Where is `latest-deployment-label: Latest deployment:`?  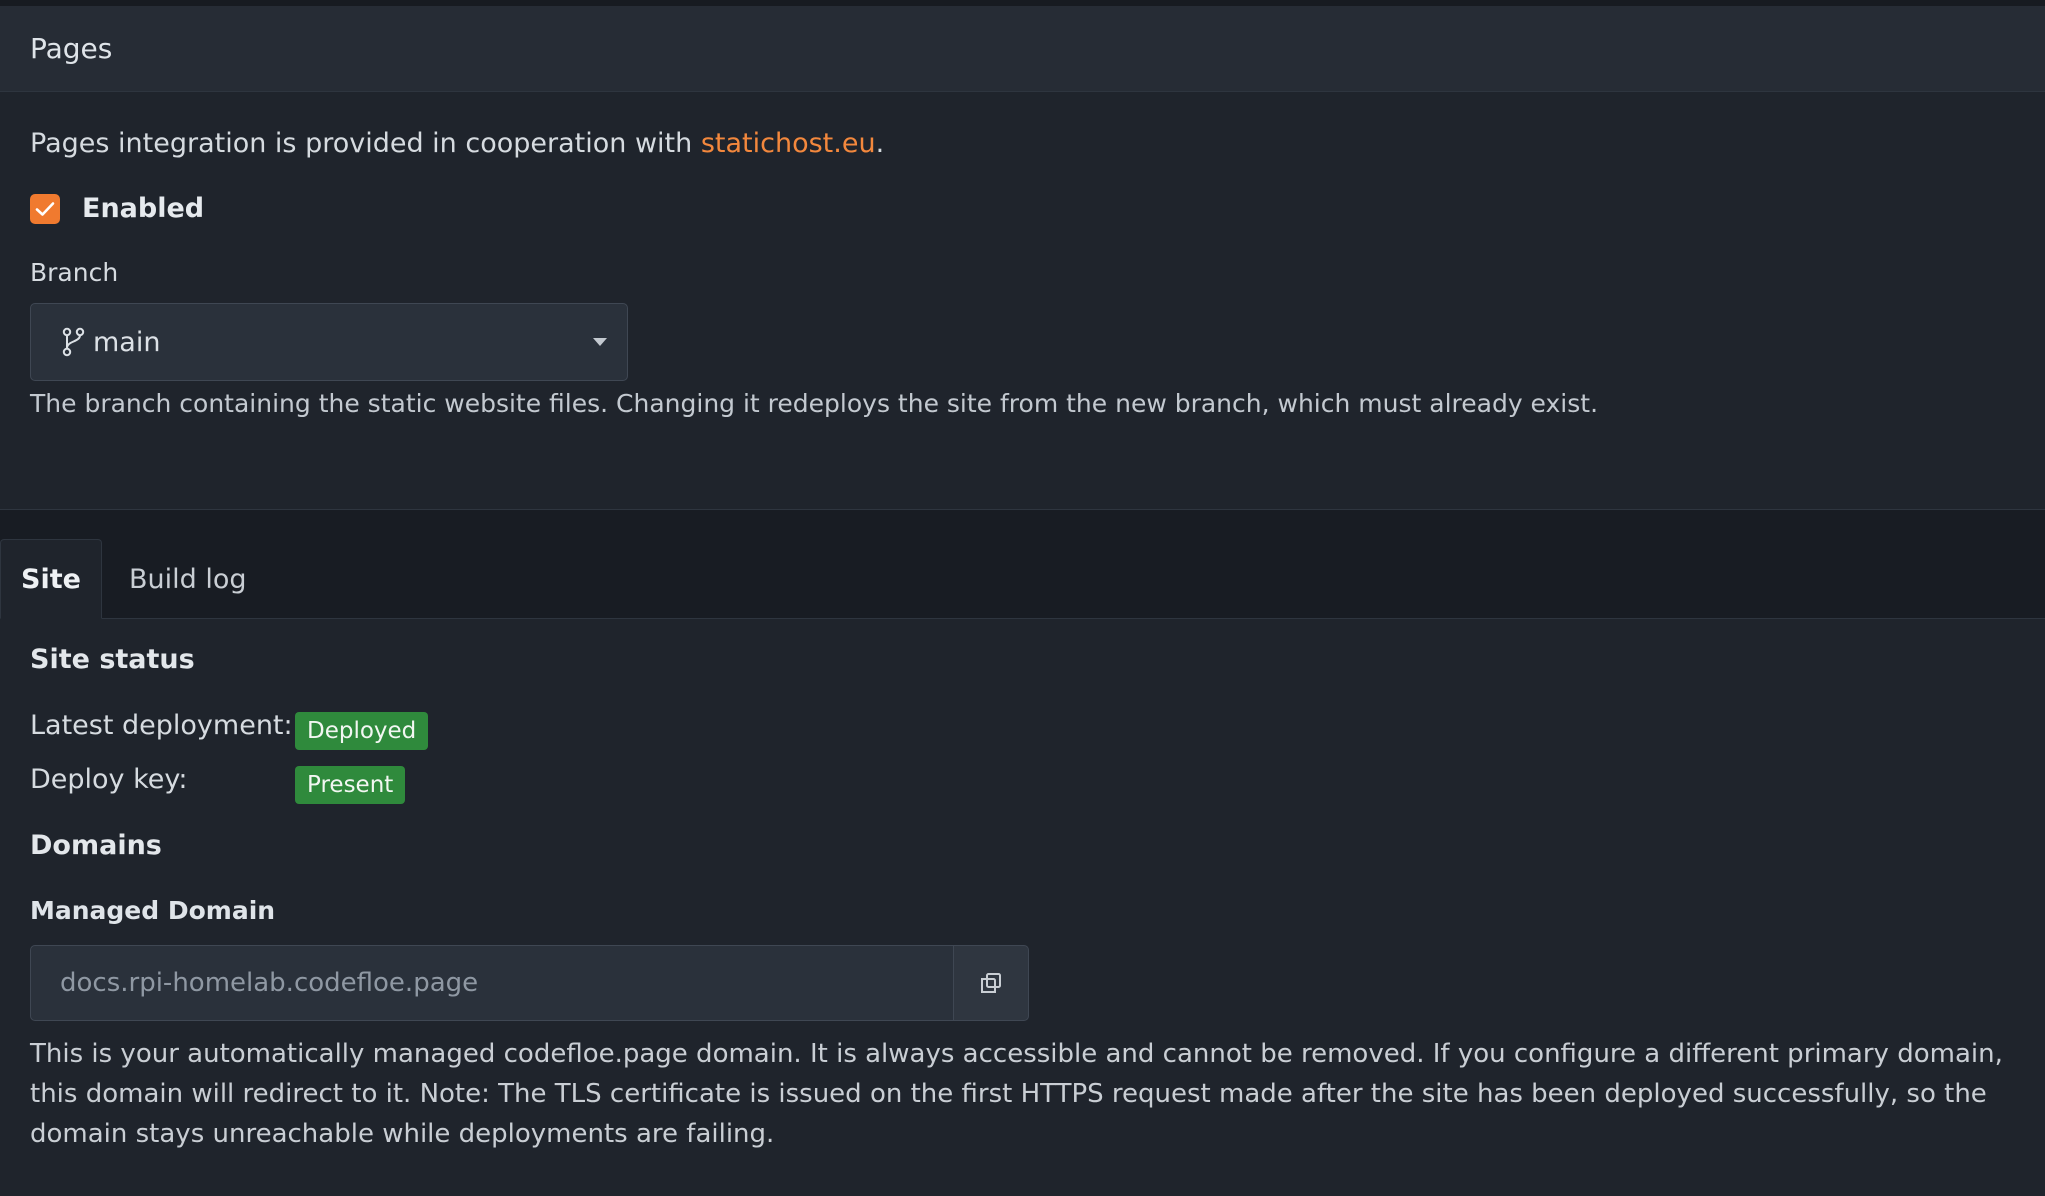
latest-deployment-label: Latest deployment: is located at coordinates (161, 725).